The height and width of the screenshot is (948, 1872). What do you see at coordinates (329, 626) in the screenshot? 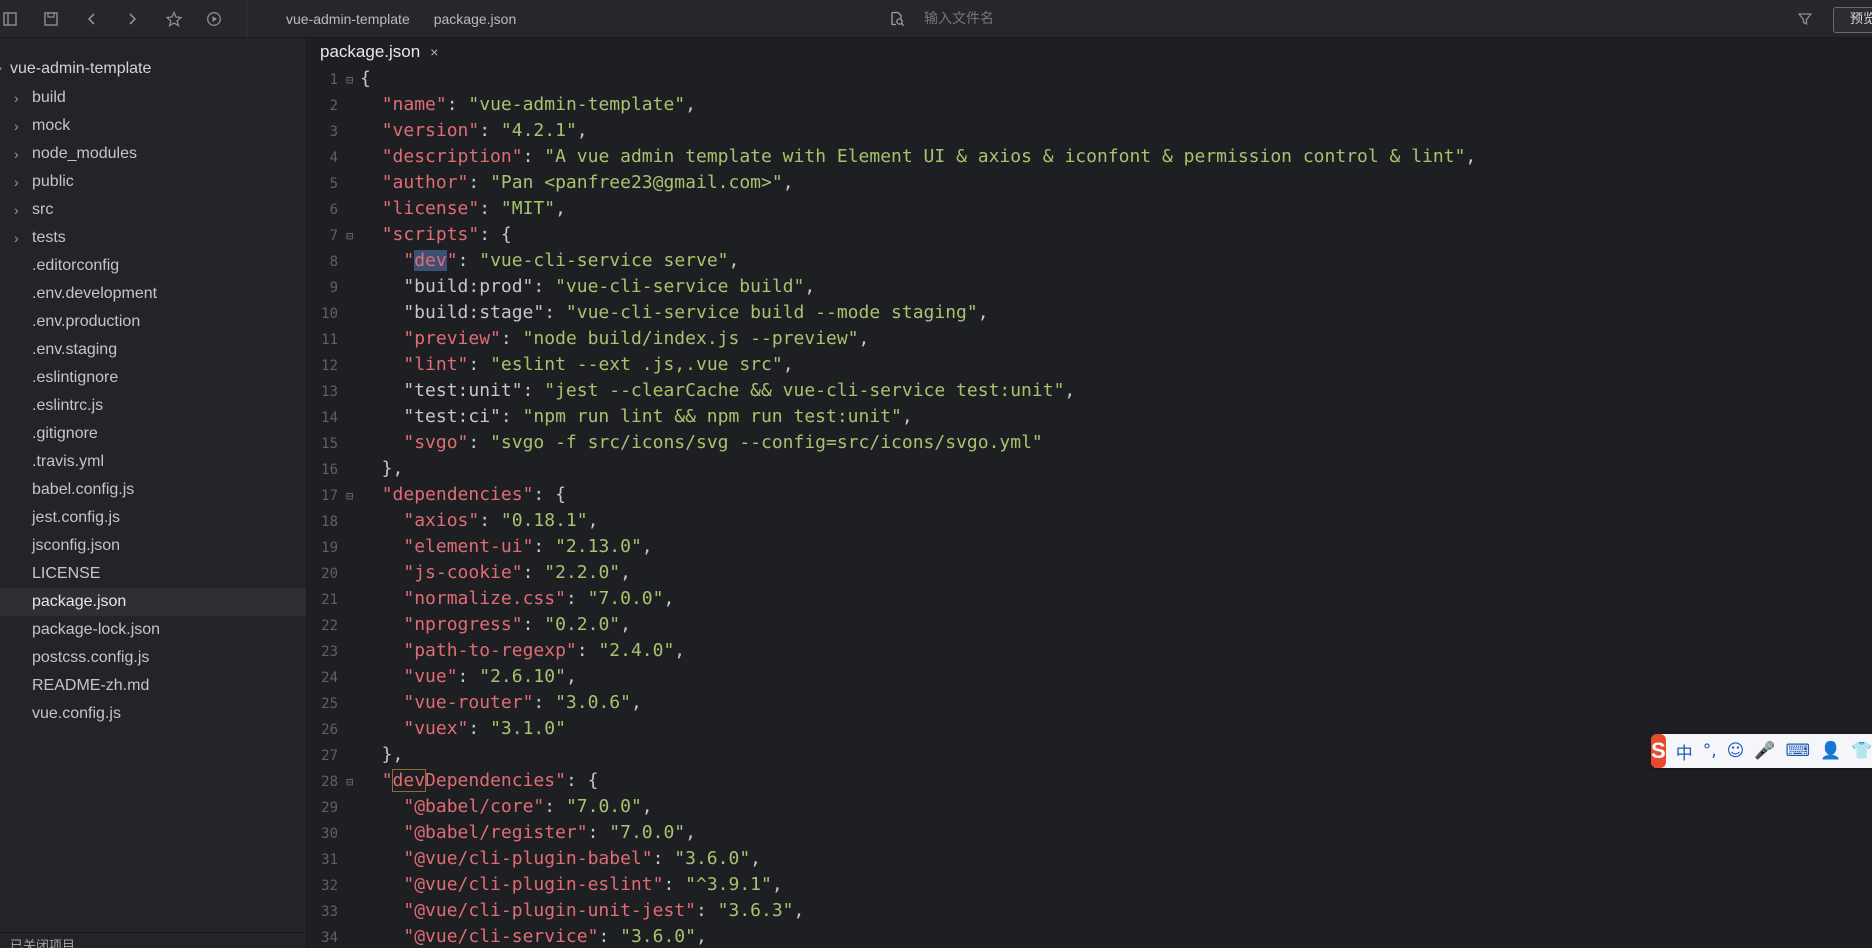
I see `line-number: 22` at bounding box center [329, 626].